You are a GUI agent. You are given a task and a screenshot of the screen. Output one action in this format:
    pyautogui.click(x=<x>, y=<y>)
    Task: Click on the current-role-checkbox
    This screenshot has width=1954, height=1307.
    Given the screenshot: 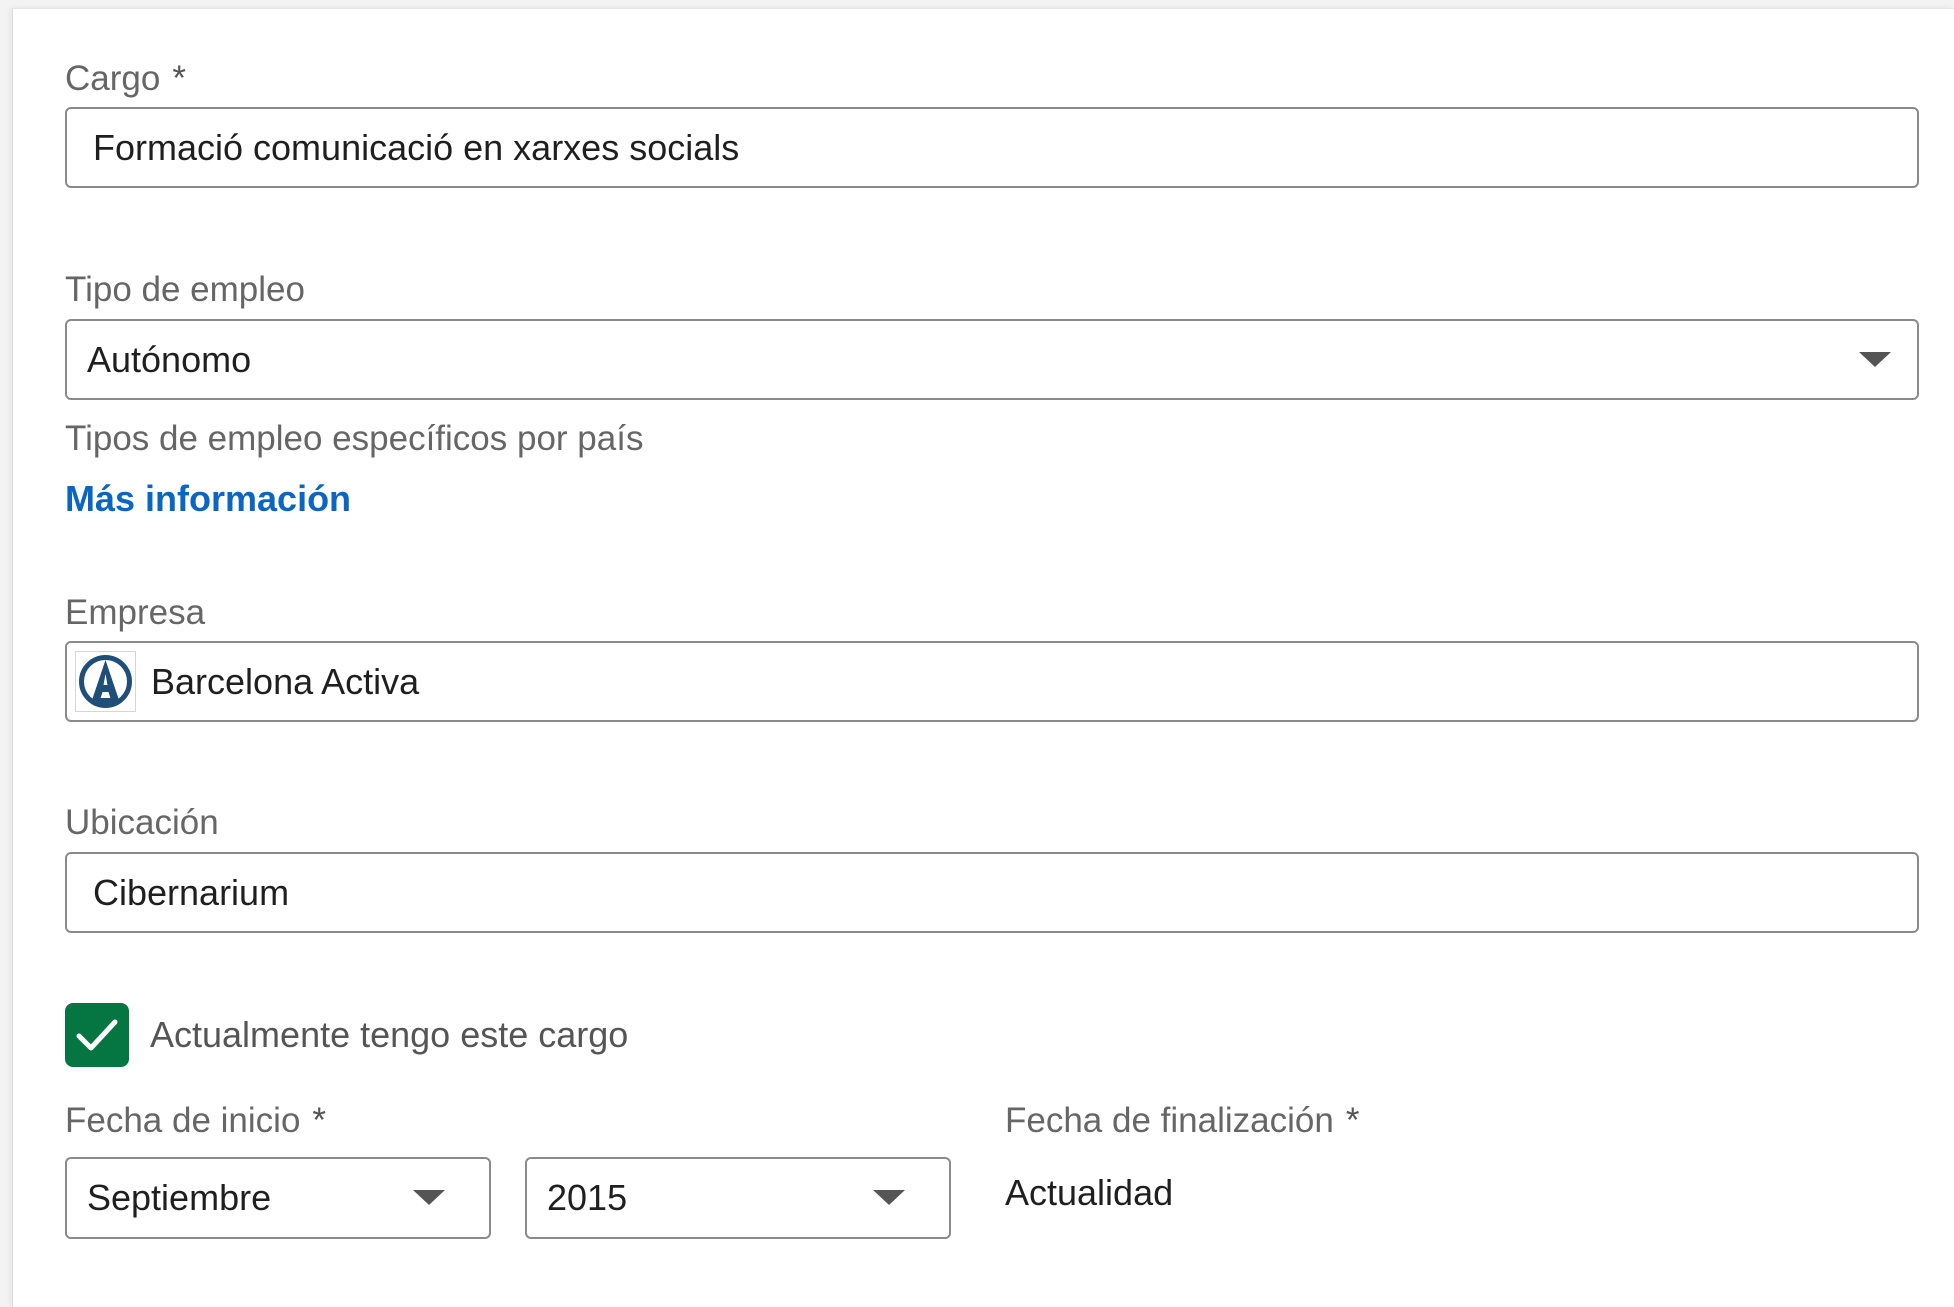 What is the action you would take?
    pyautogui.click(x=97, y=1035)
    